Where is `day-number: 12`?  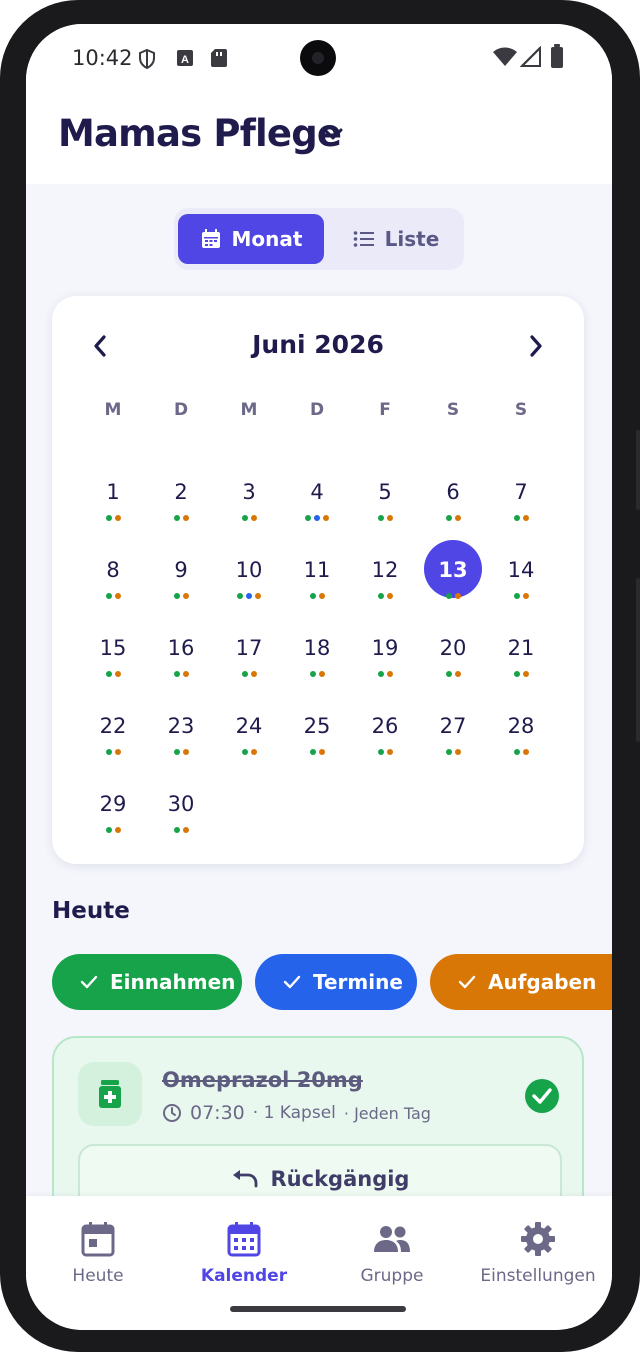 day-number: 12 is located at coordinates (385, 570).